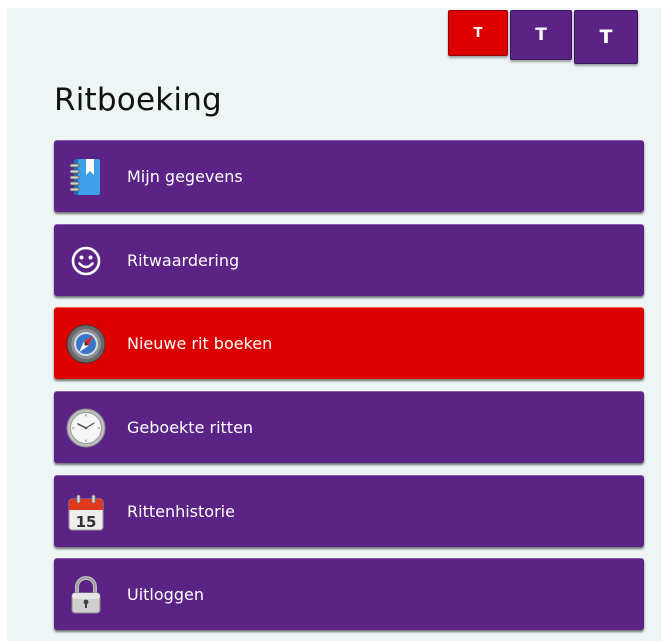 Image resolution: width=668 pixels, height=641 pixels. Describe the element at coordinates (606, 37) in the screenshot. I see `text-size-large-button: T` at that location.